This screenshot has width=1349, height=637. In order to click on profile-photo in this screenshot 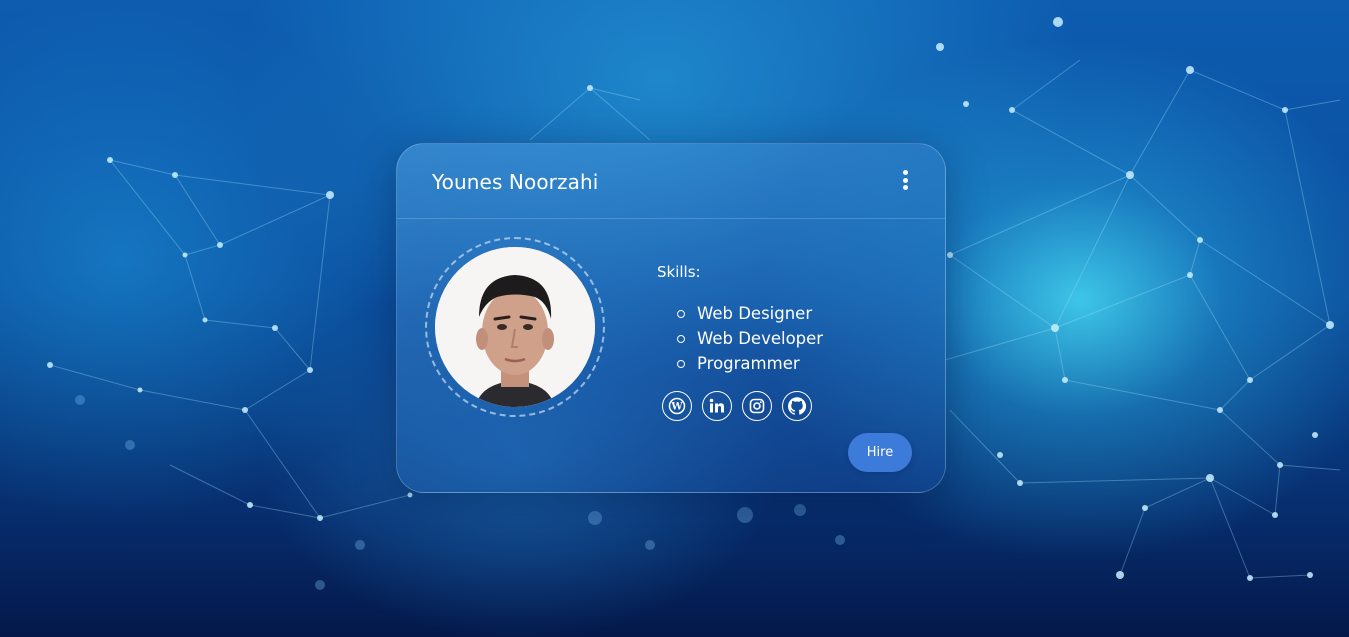, I will do `click(515, 327)`.